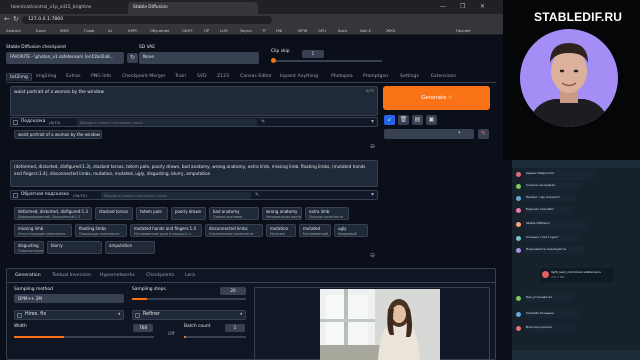 This screenshot has height=360, width=640. Describe the element at coordinates (206, 30) in the screenshot. I see `bookmark-item: ПР` at that location.